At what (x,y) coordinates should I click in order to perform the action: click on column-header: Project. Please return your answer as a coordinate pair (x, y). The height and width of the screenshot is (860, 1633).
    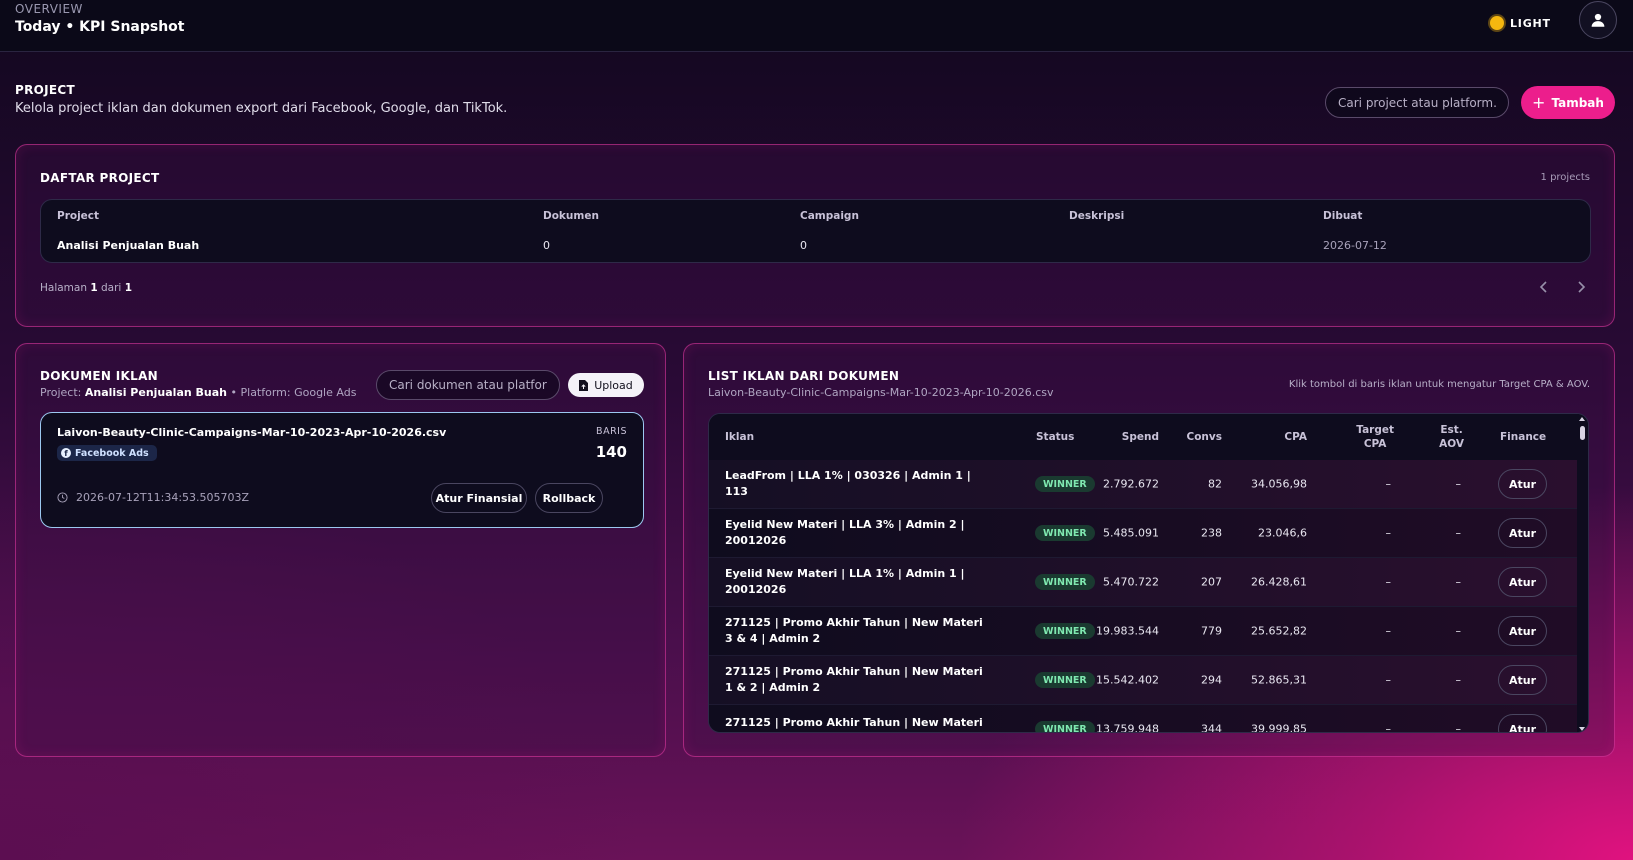
    Looking at the image, I should click on (78, 216).